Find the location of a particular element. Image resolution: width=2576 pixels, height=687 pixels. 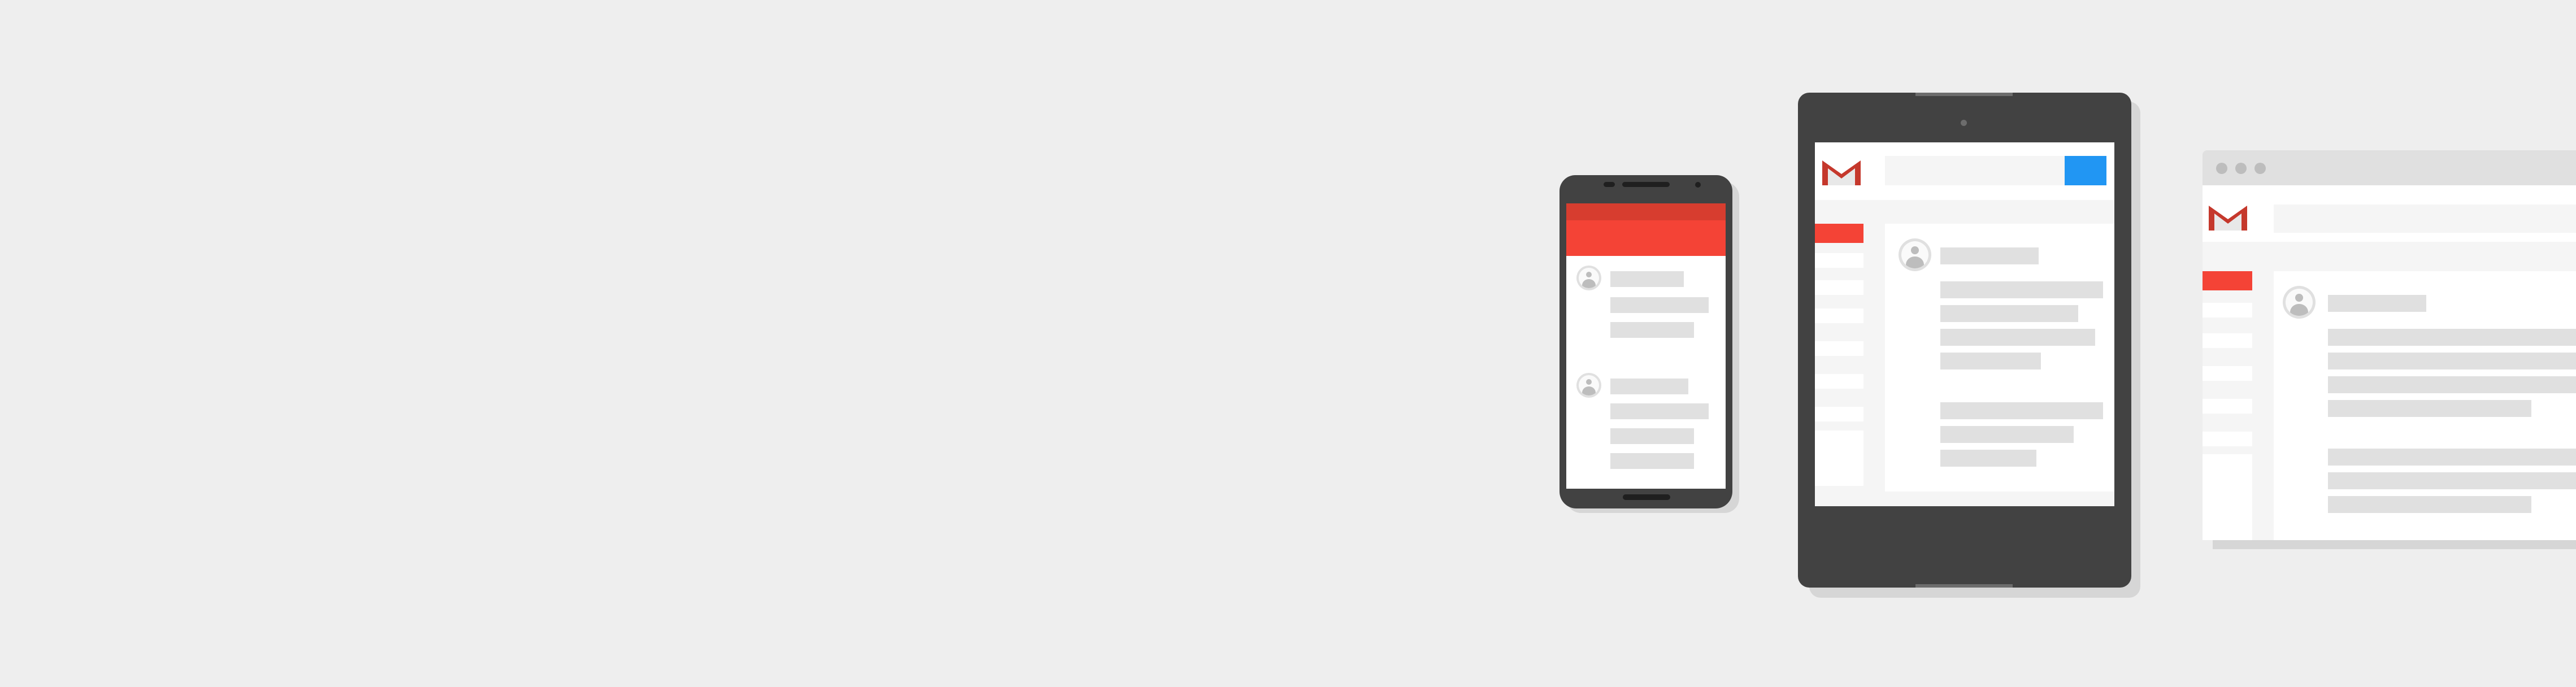

tablet-screen is located at coordinates (1964, 324).